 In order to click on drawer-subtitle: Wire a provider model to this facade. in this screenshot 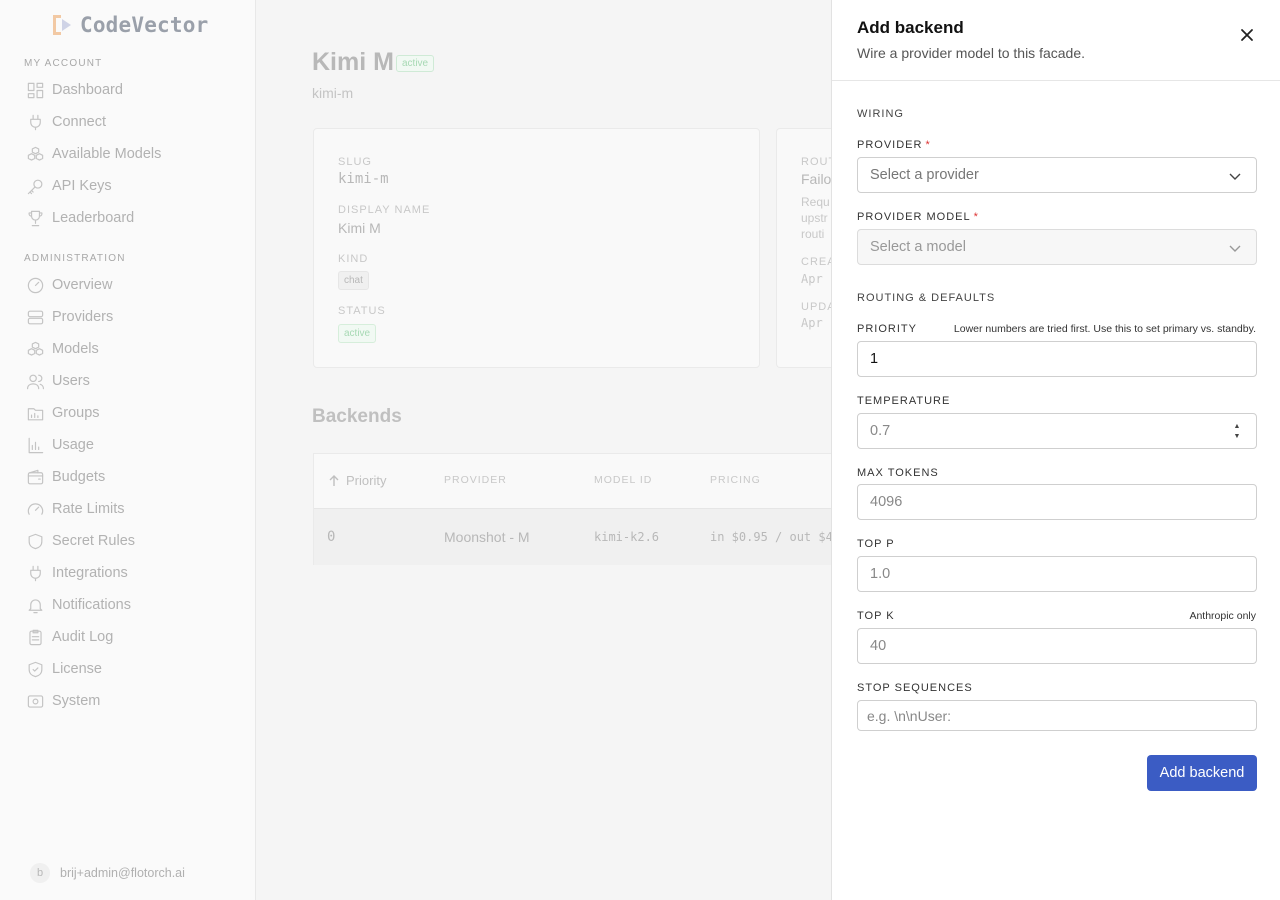, I will do `click(971, 53)`.